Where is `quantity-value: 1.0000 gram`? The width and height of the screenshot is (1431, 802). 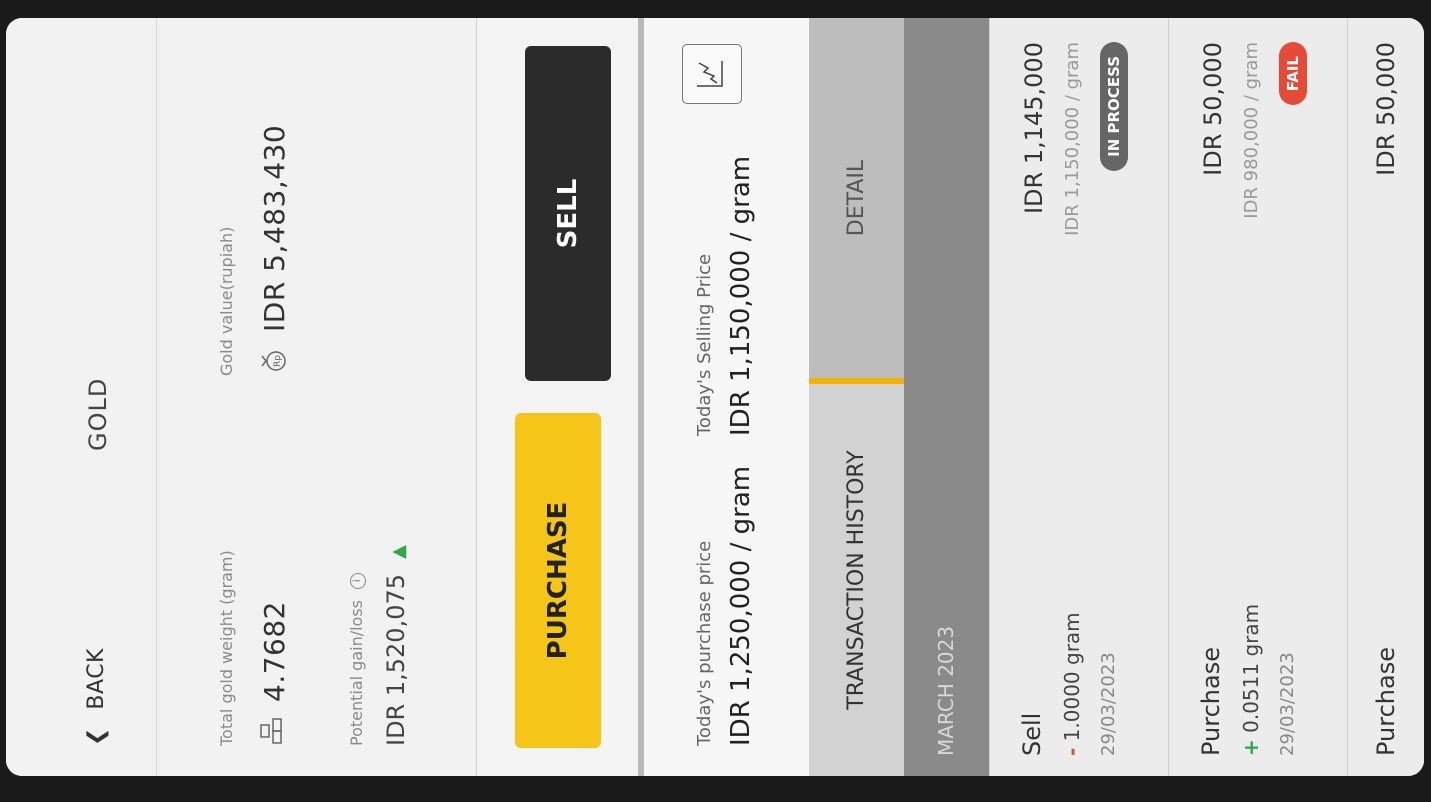
quantity-value: 1.0000 gram is located at coordinates (1072, 677).